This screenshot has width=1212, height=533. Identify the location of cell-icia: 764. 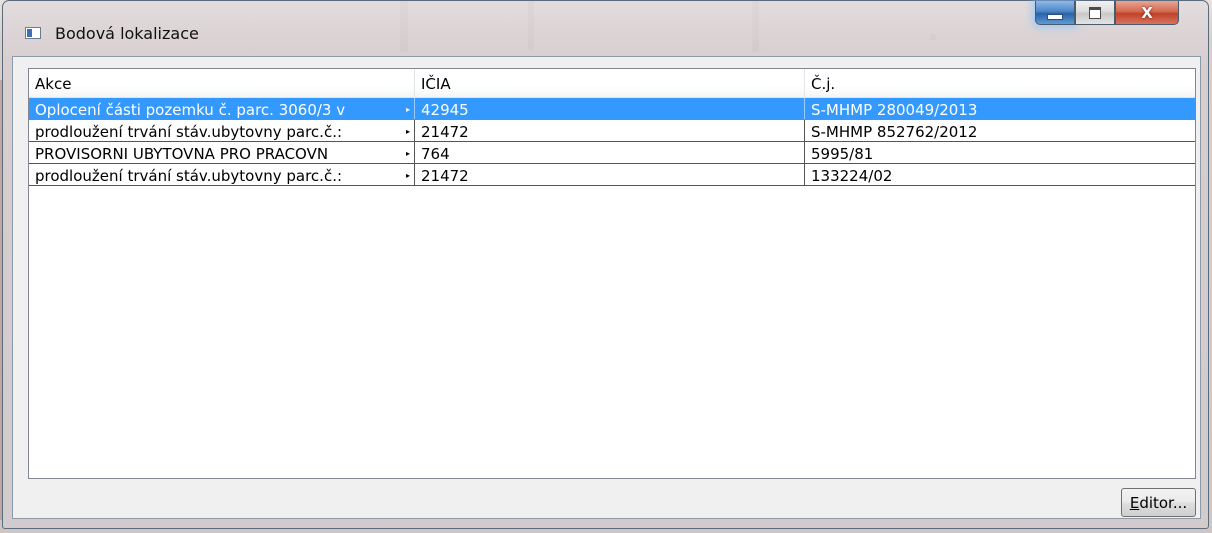
(610, 152).